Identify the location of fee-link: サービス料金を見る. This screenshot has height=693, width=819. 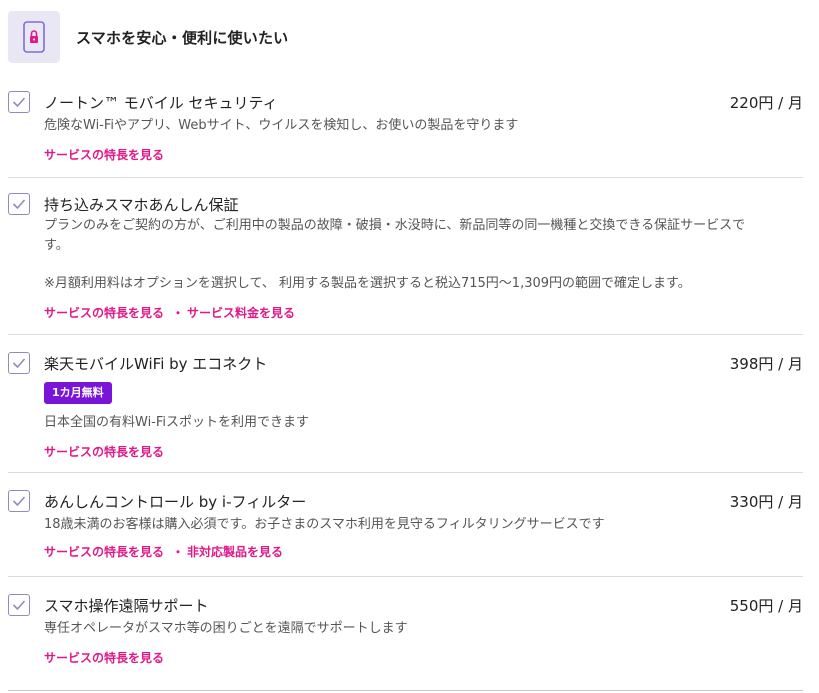
(241, 313).